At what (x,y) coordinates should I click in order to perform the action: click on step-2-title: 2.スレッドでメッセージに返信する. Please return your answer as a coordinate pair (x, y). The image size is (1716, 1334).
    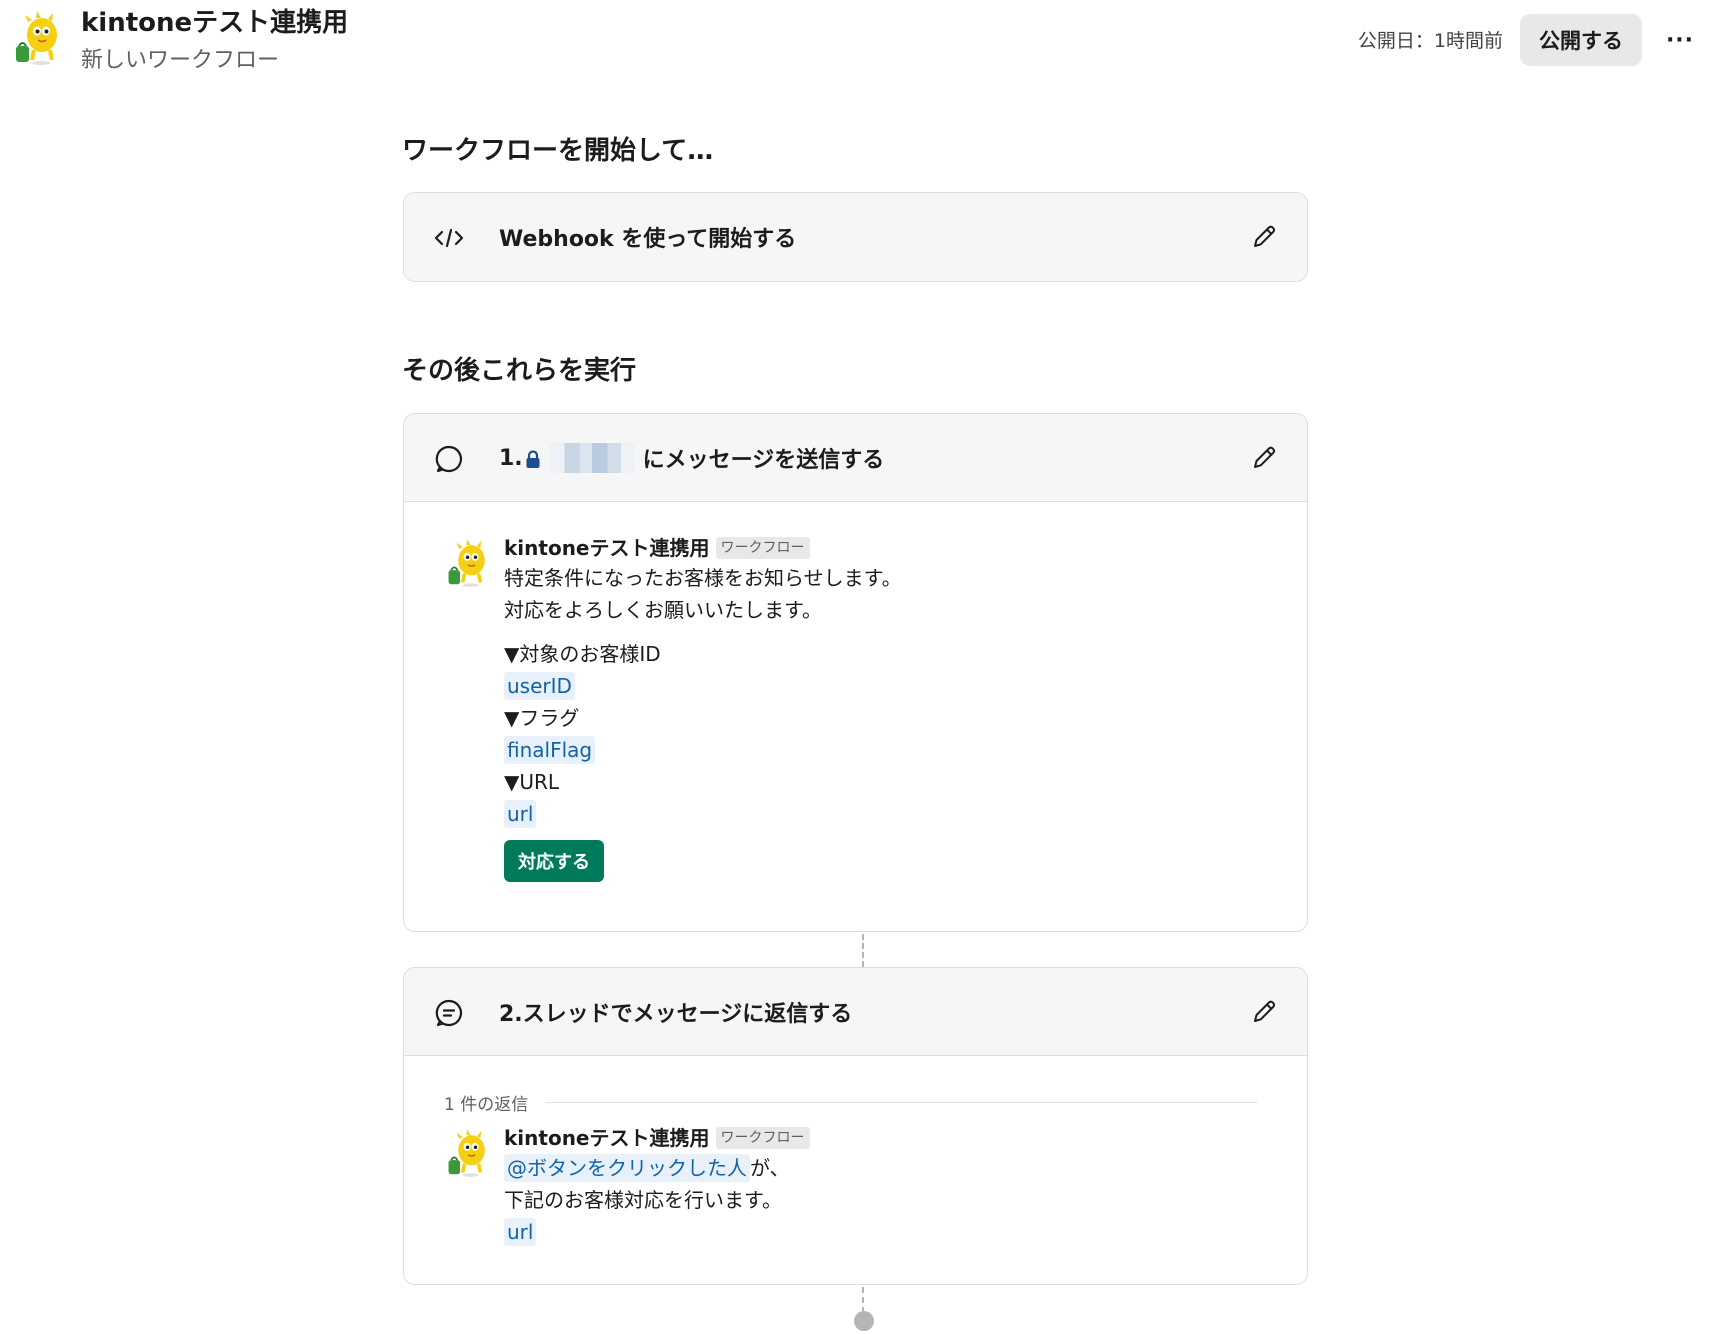
    Looking at the image, I should click on (676, 1014).